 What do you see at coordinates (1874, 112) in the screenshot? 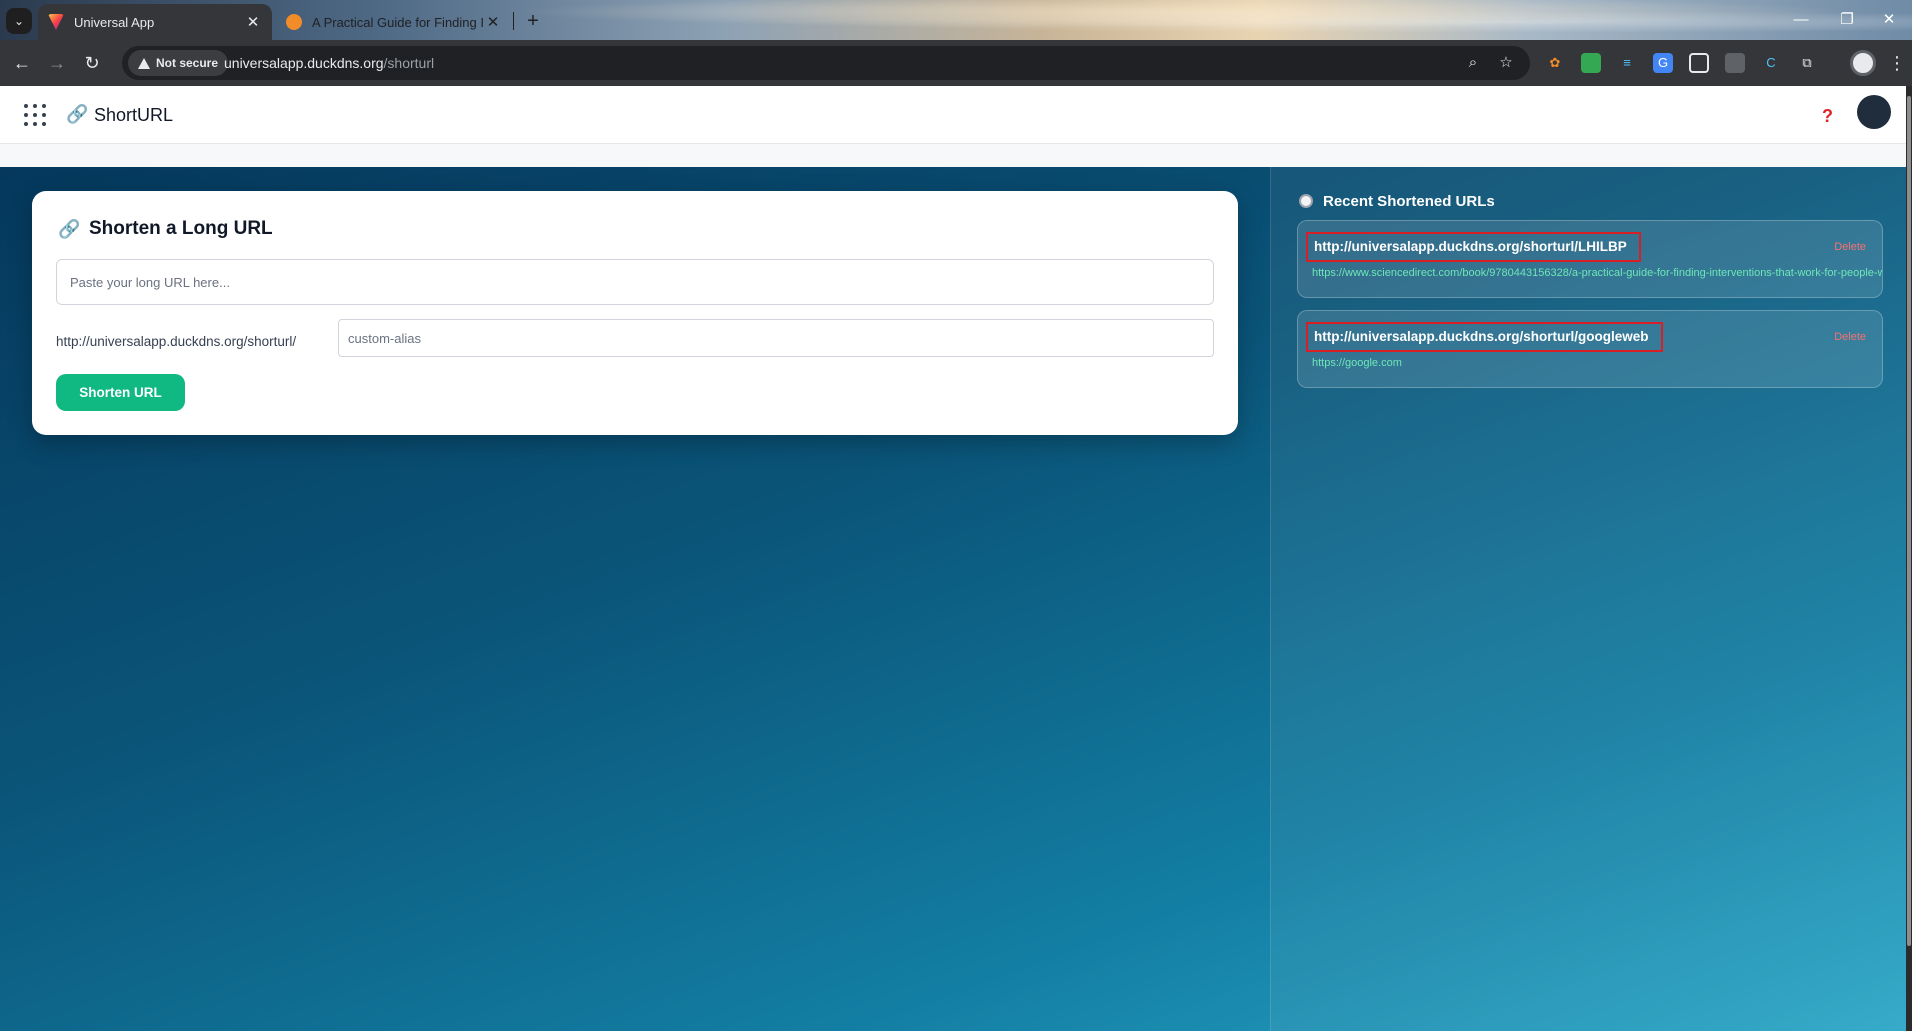
I see `user-avatar` at bounding box center [1874, 112].